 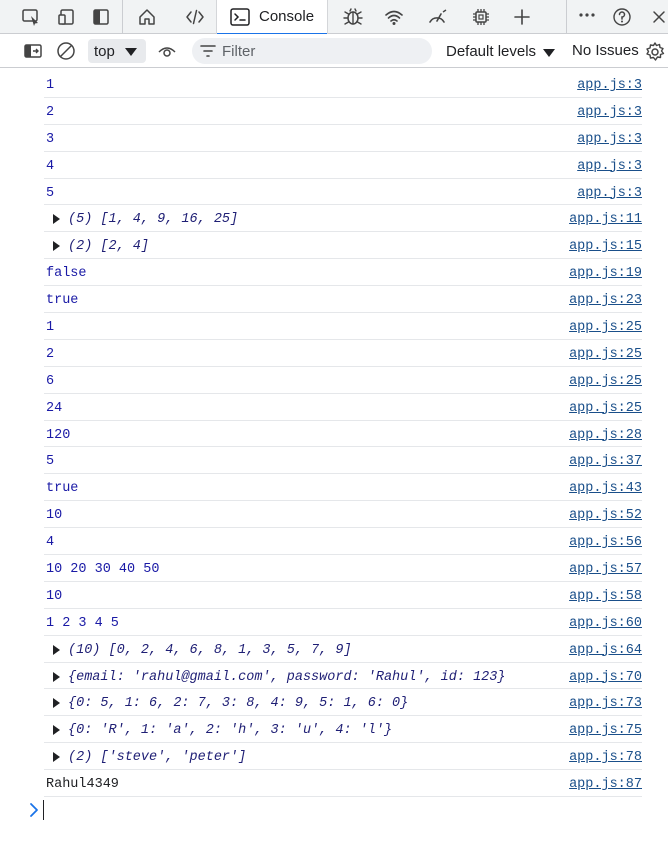 I want to click on source-link: app.js:19, so click(x=605, y=273).